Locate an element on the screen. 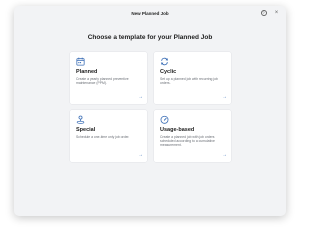  close-button: × is located at coordinates (276, 12).